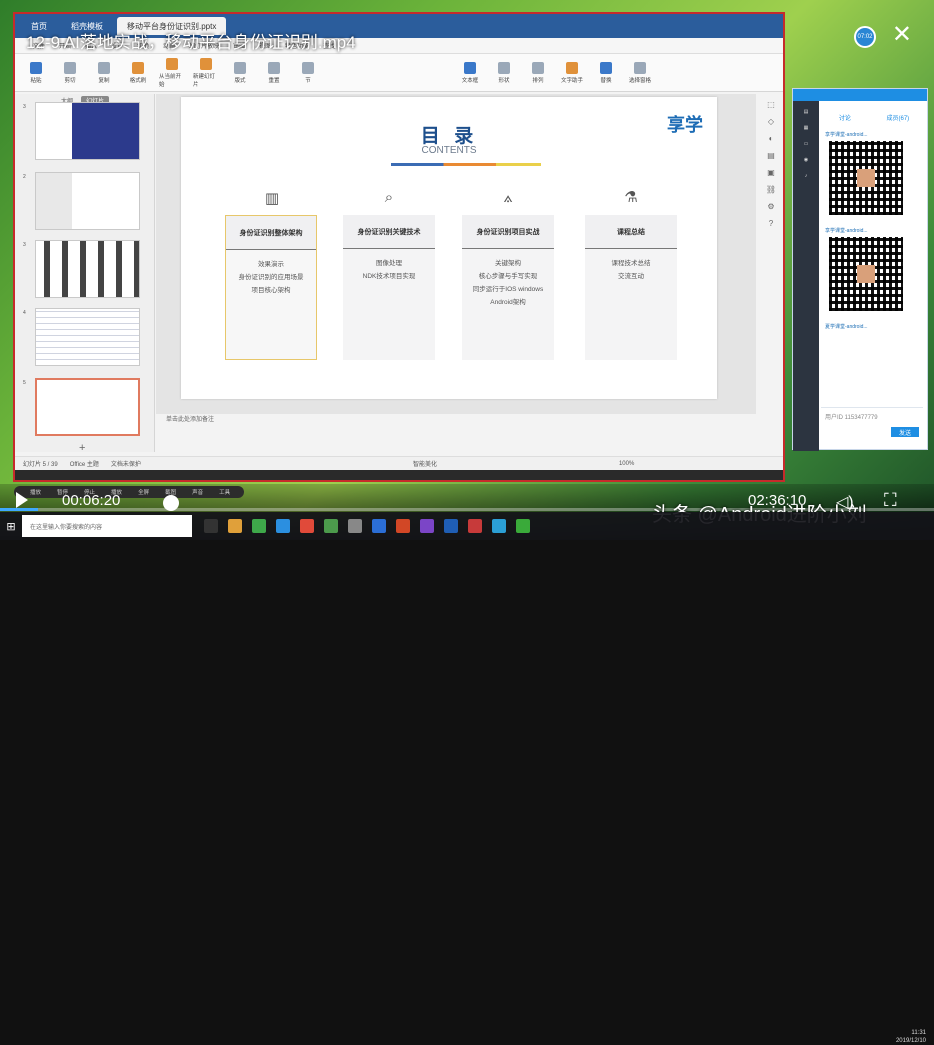 This screenshot has width=934, height=1045. Describe the element at coordinates (504, 72) in the screenshot. I see `shape-button: 形状` at that location.